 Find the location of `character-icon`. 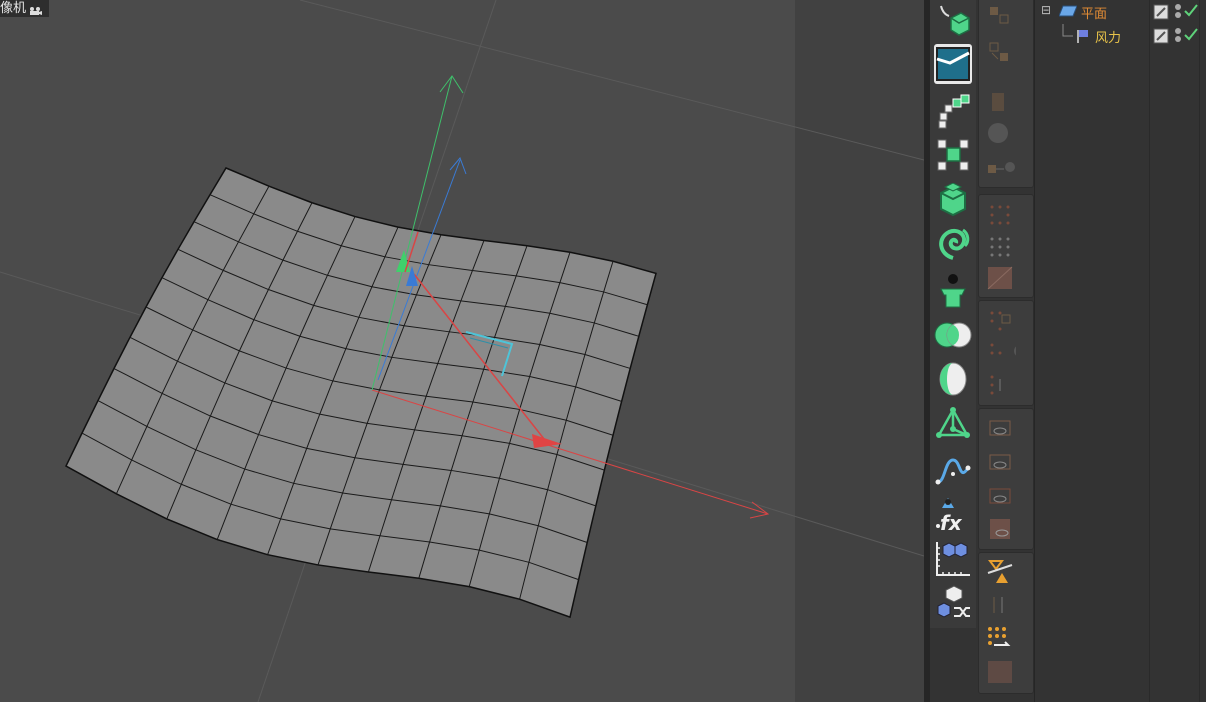

character-icon is located at coordinates (953, 291).